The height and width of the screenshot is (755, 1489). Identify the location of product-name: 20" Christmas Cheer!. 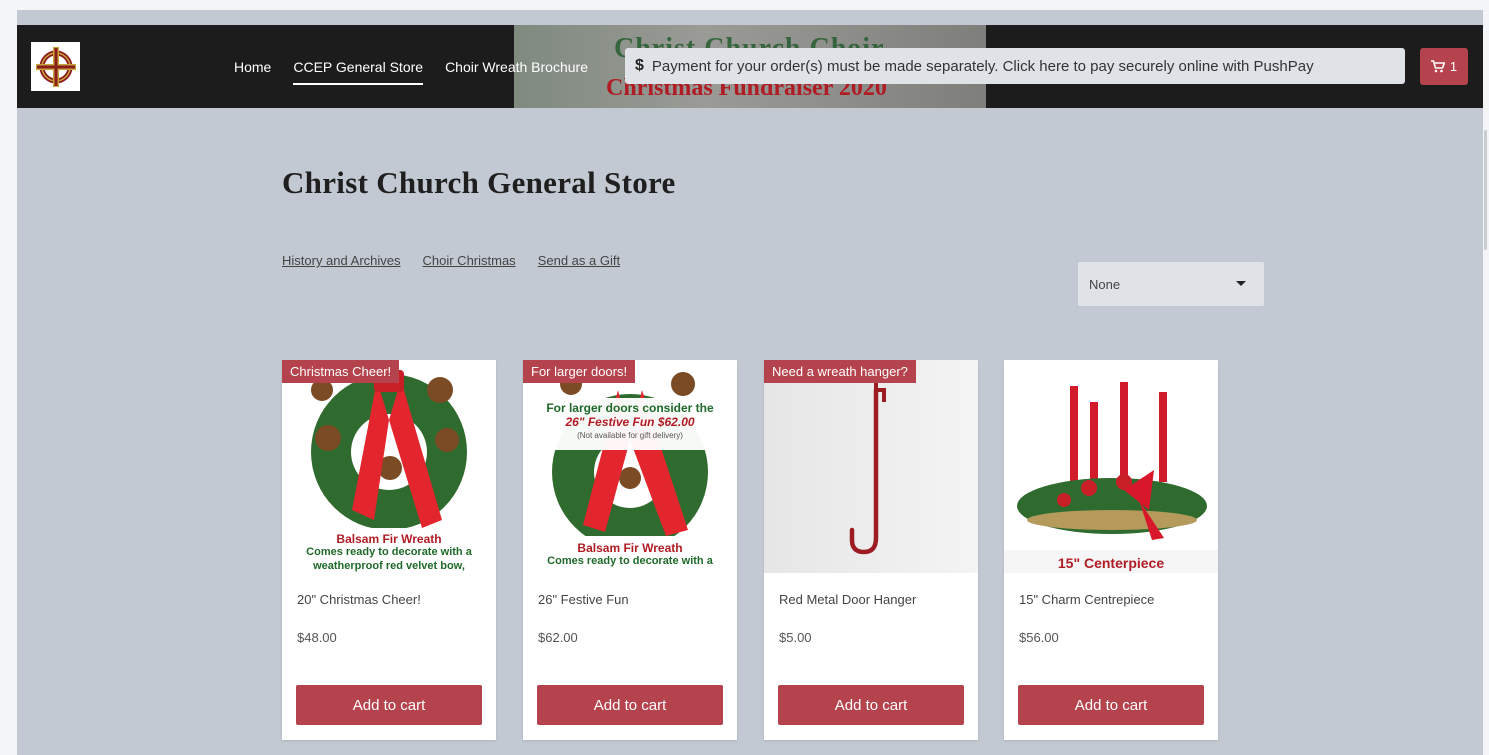
(359, 599).